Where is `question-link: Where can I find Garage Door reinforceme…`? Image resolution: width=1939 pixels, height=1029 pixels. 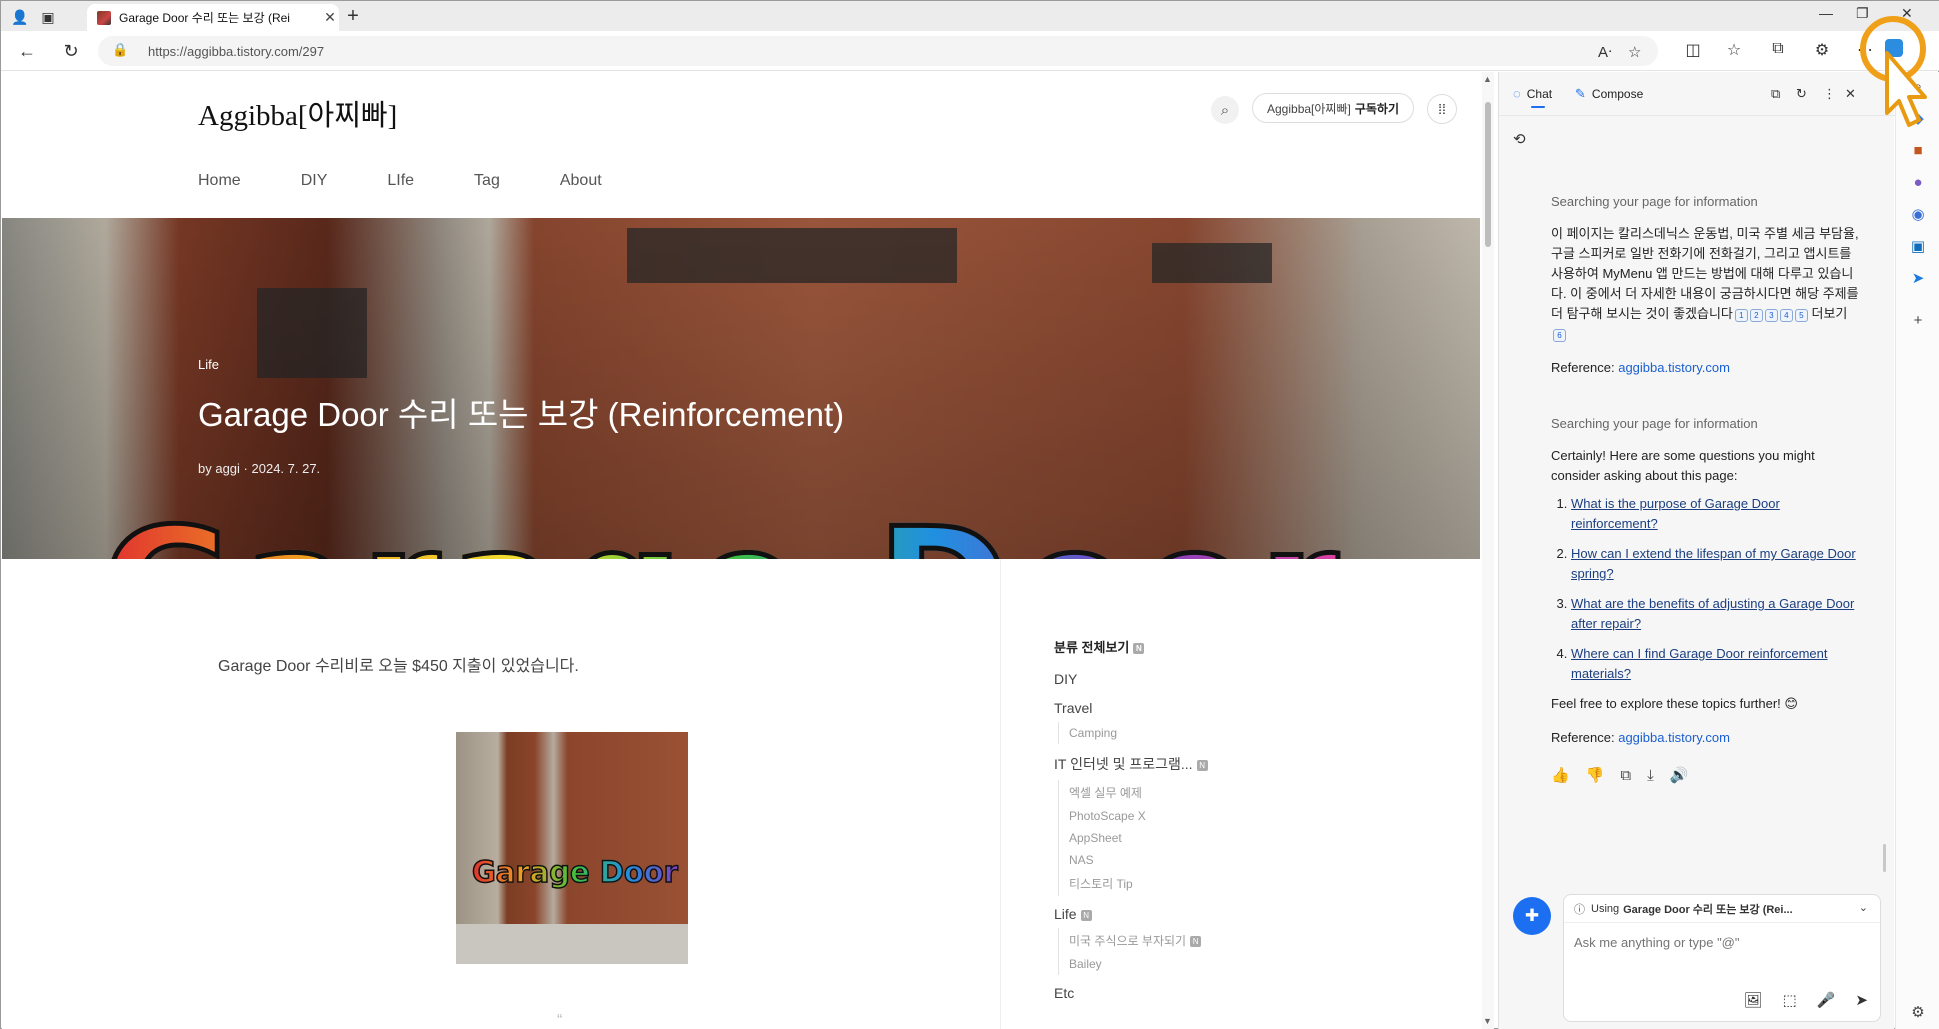
question-link: Where can I find Garage Door reinforceme… is located at coordinates (1699, 663).